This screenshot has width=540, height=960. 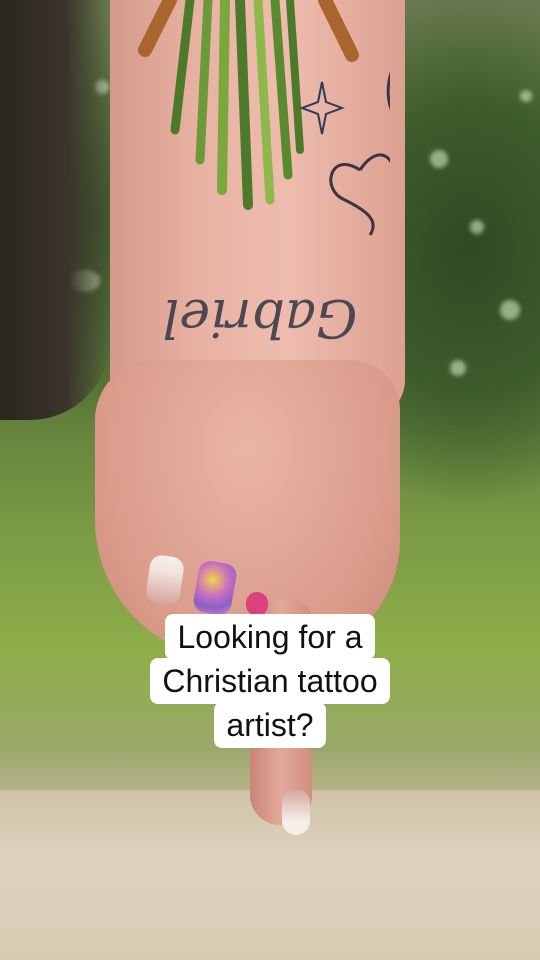 I want to click on french-tip-nail, so click(x=296, y=812).